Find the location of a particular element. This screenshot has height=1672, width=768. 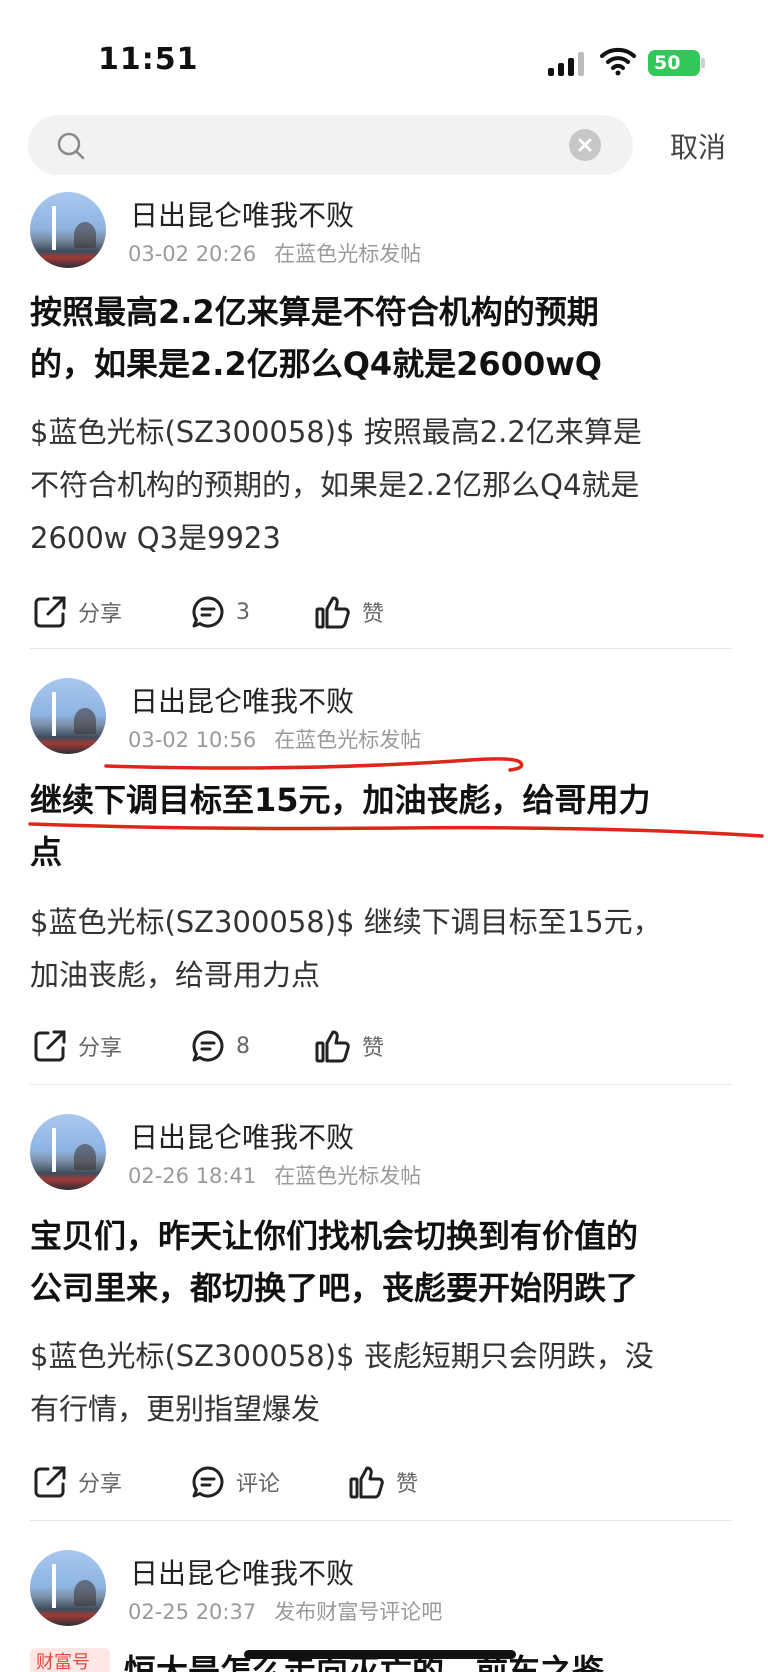

post-body-line: $蓝色光标(SZ300058)$ 丧彪短期只会阴跌，没 is located at coordinates (342, 1356).